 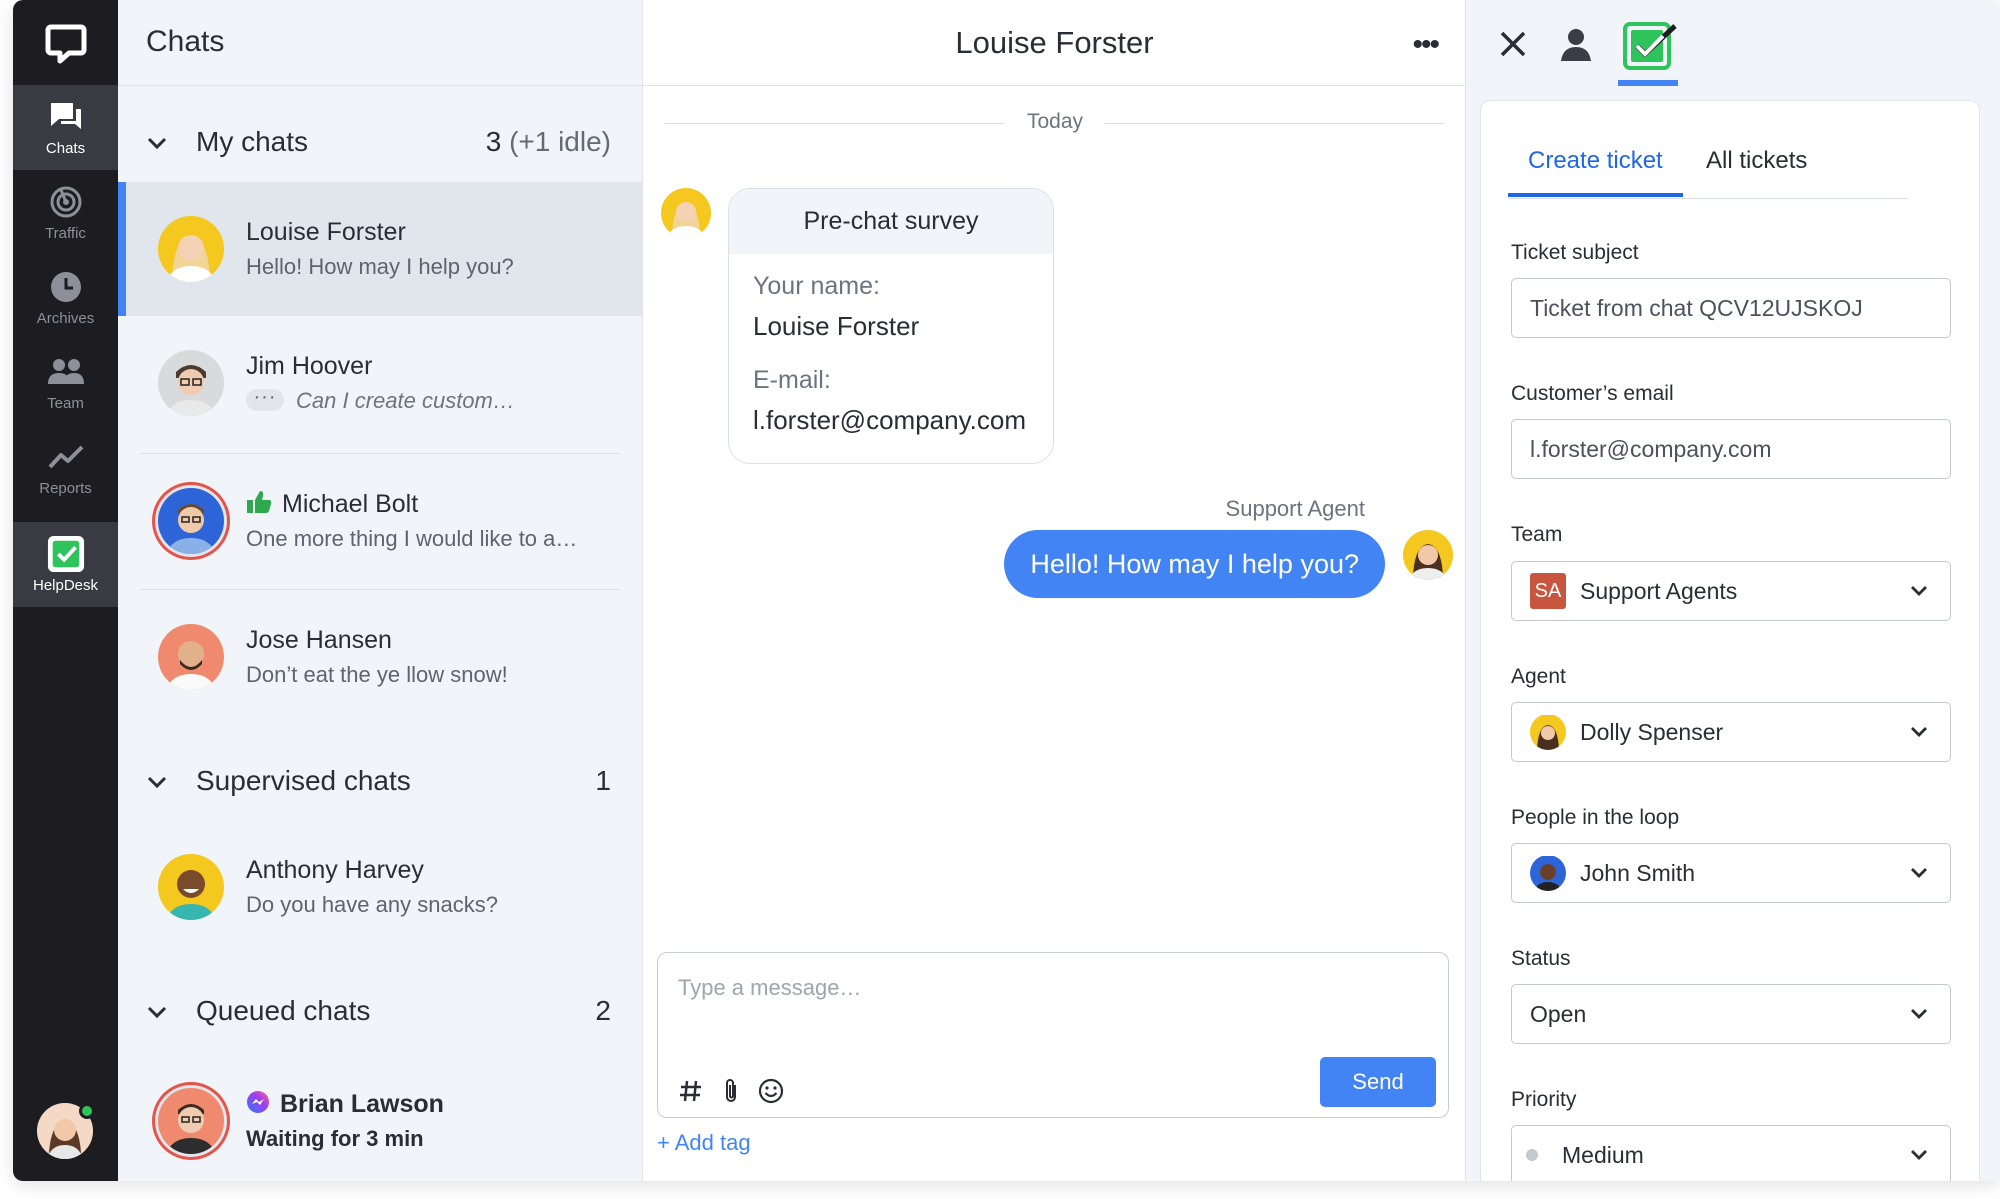 I want to click on nav-item-helpdesk: HelpDesk, so click(x=65, y=564).